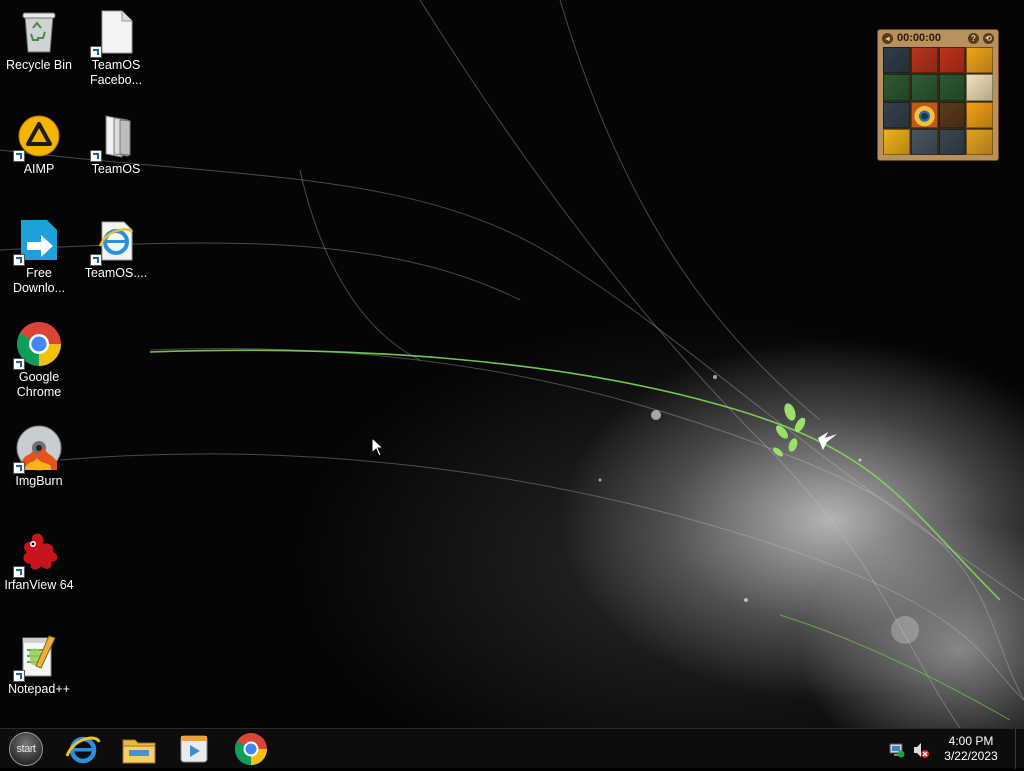  Describe the element at coordinates (39, 65) in the screenshot. I see `desktop-icon-label: Recycle Bin` at that location.